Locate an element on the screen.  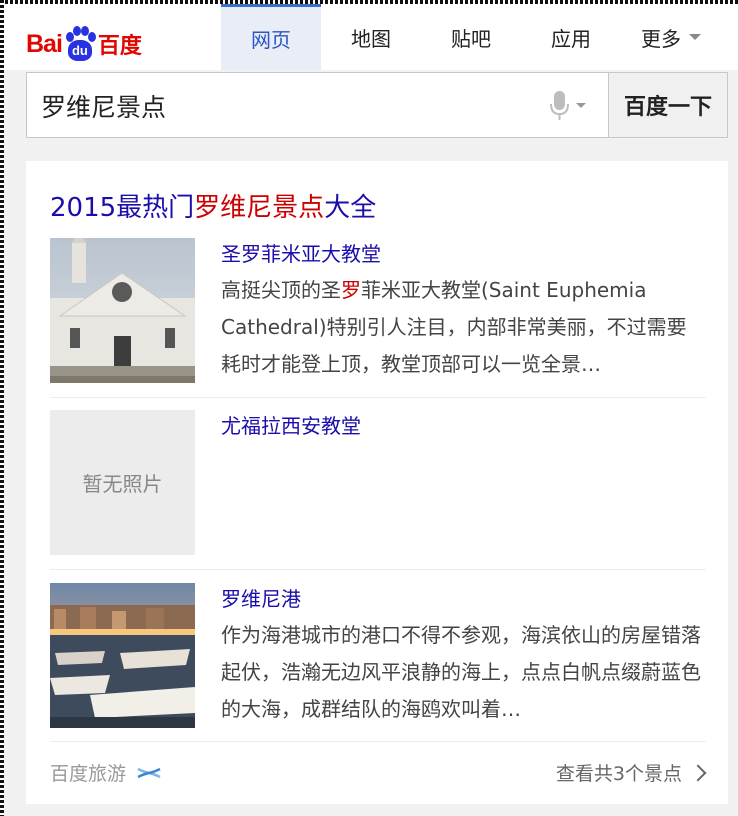
tab-label: 地图 is located at coordinates (371, 38).